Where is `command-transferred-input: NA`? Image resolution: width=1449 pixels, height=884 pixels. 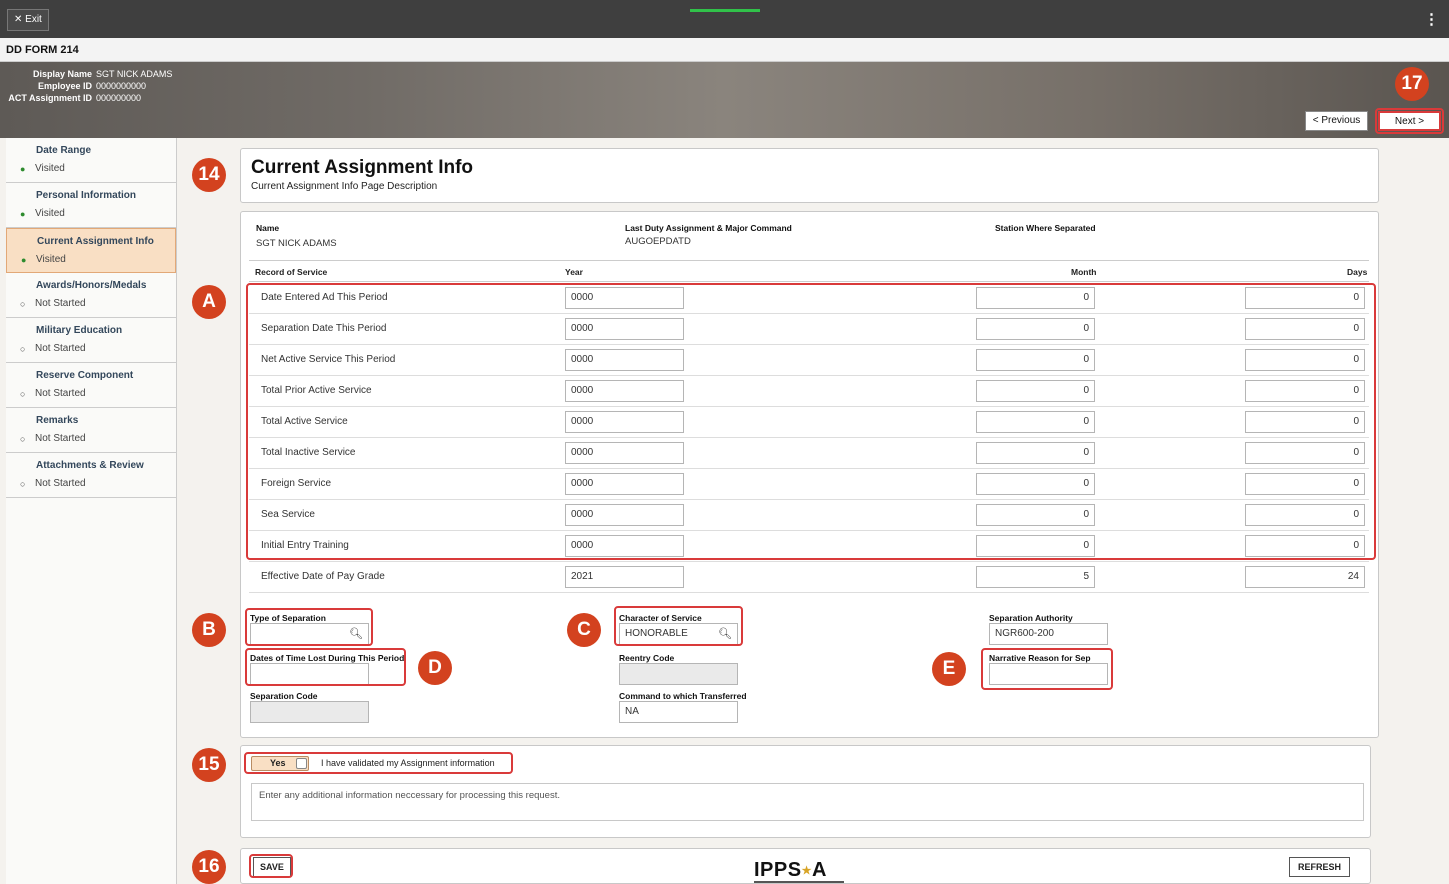
command-transferred-input: NA is located at coordinates (678, 712).